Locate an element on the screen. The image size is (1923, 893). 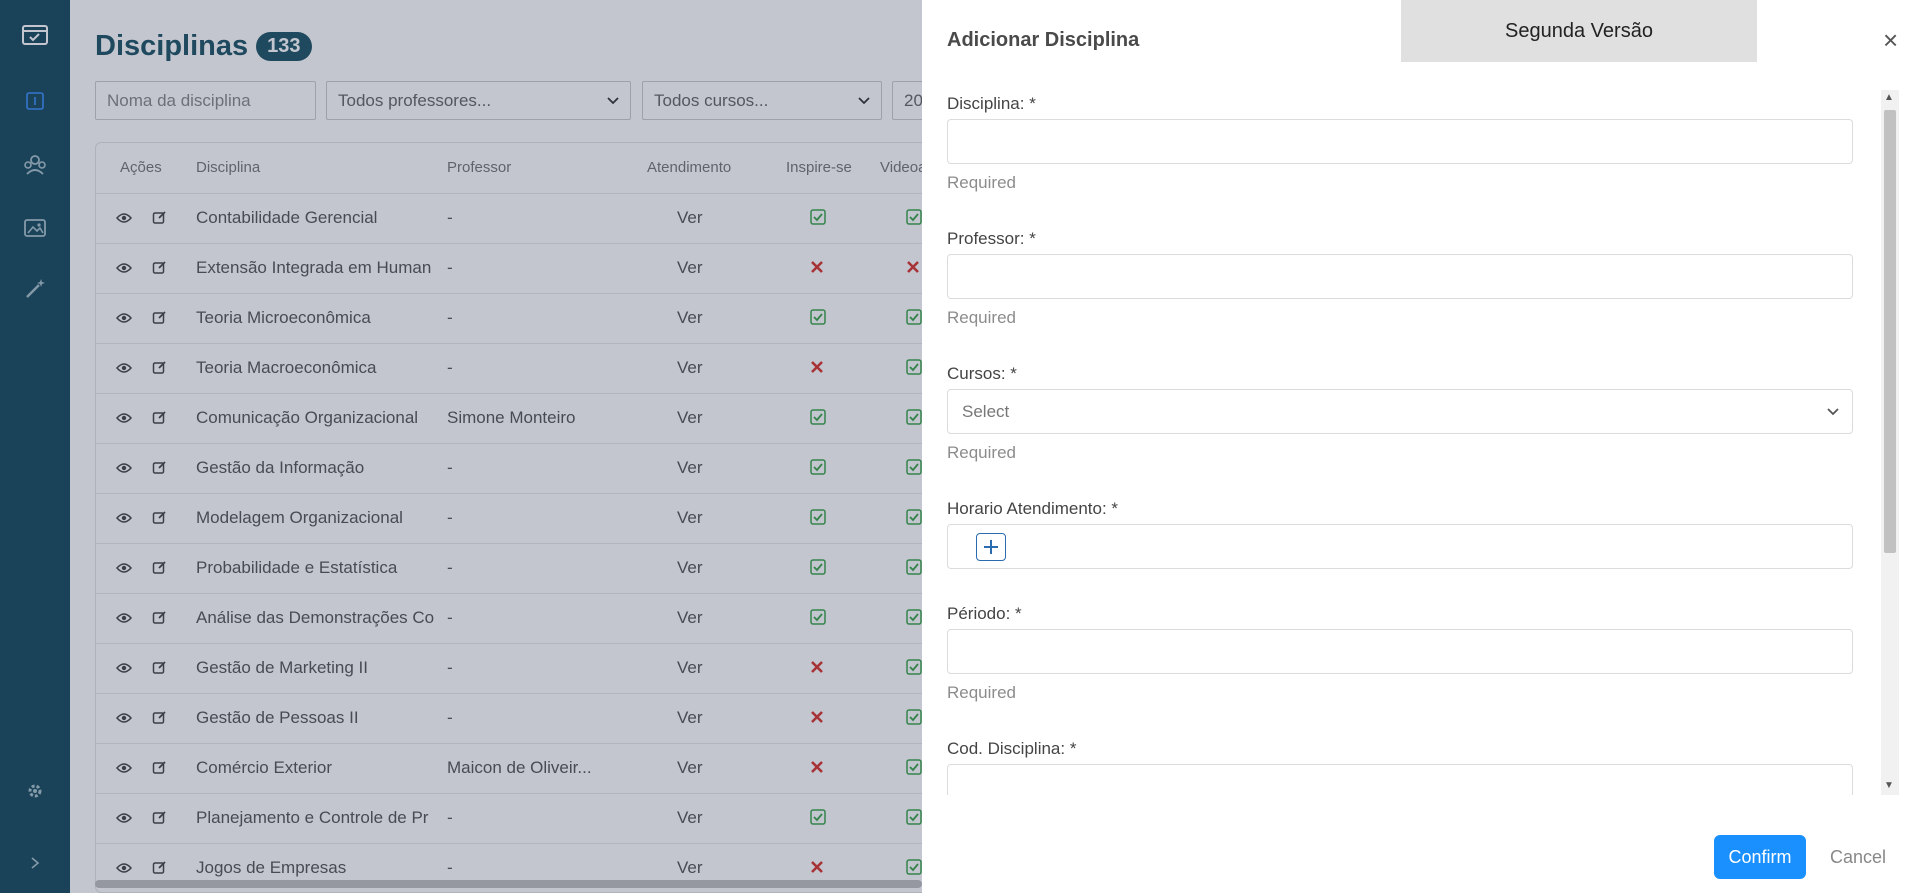
version-tab: Segunda Versão is located at coordinates (1579, 31).